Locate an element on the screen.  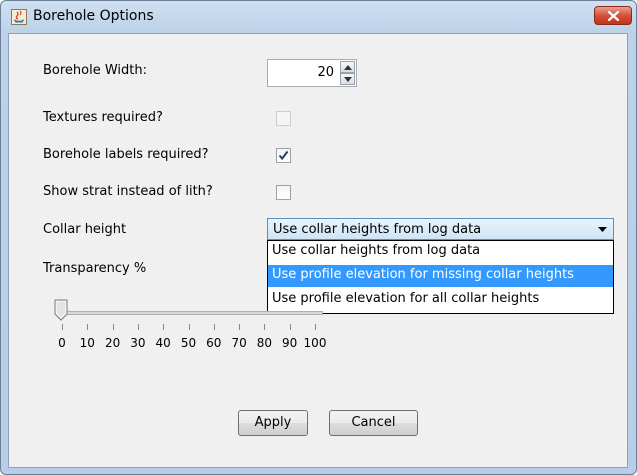
borehole-labels-checkbox is located at coordinates (283, 155).